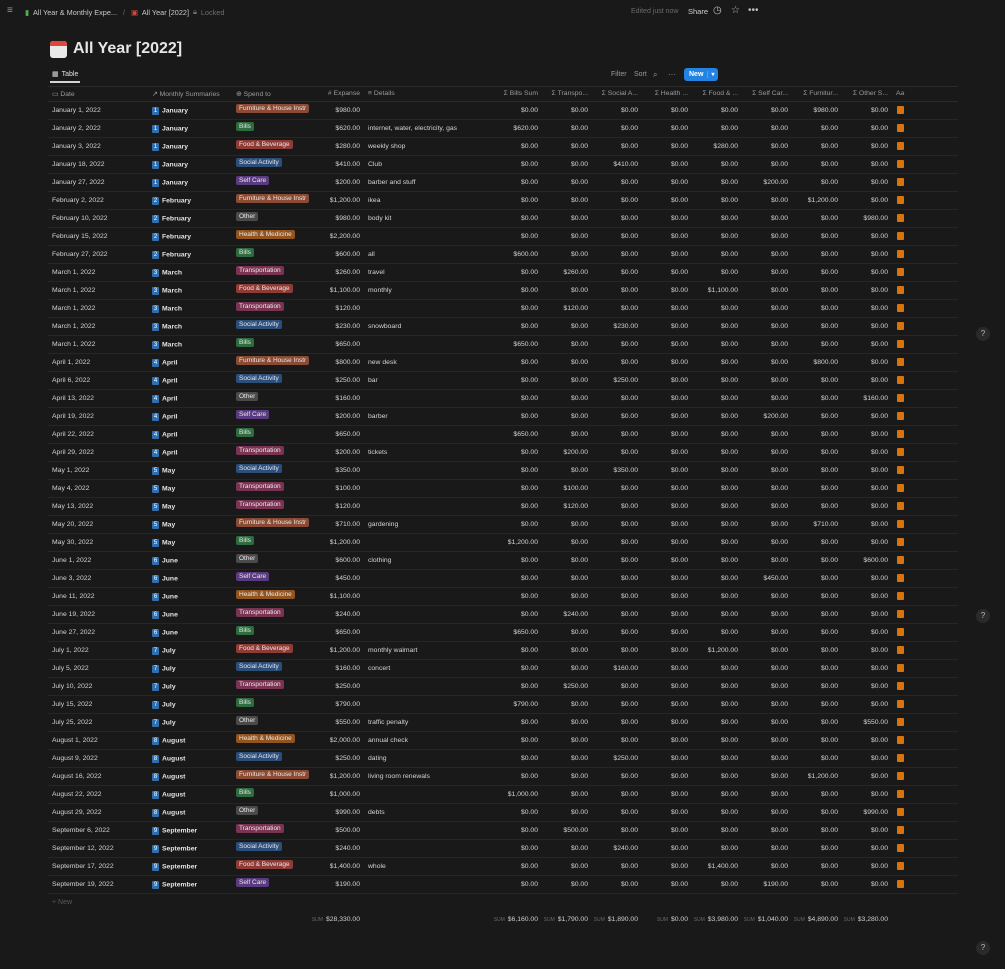 The width and height of the screenshot is (1005, 969). I want to click on month-cell: 4 April, so click(164, 399).